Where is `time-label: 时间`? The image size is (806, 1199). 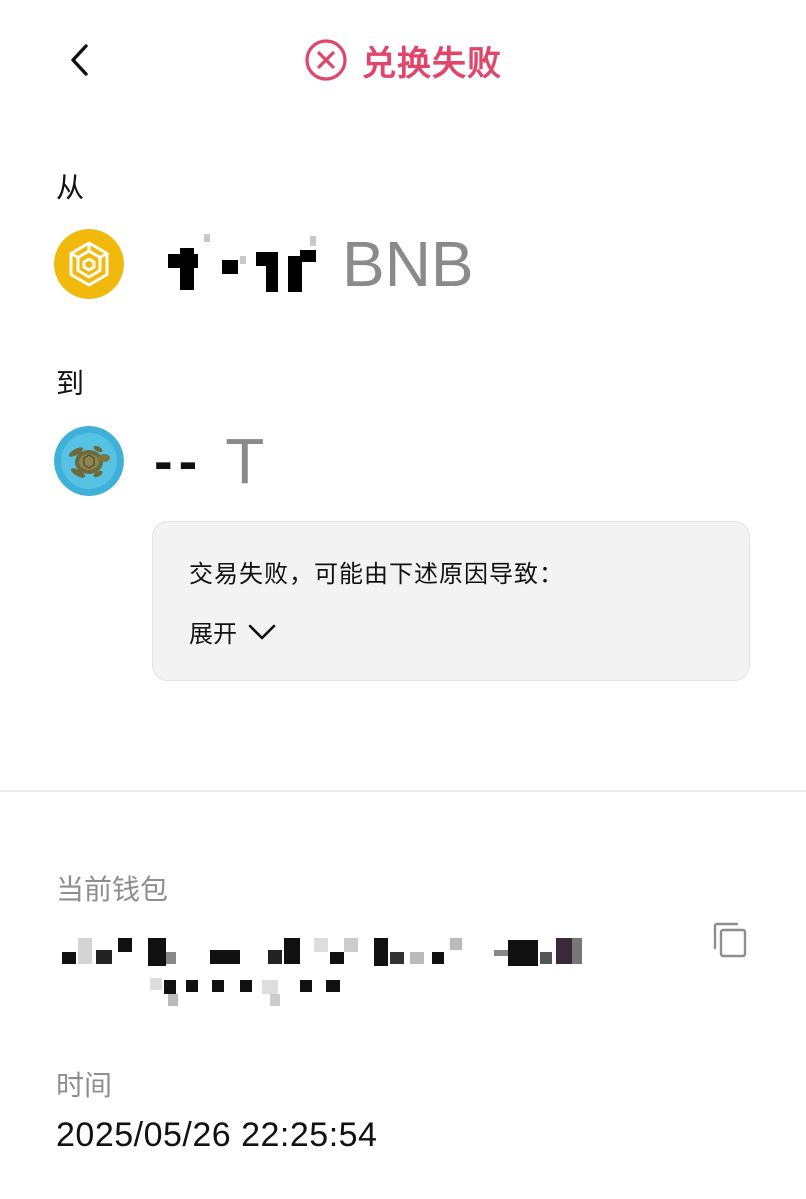
time-label: 时间 is located at coordinates (84, 1085).